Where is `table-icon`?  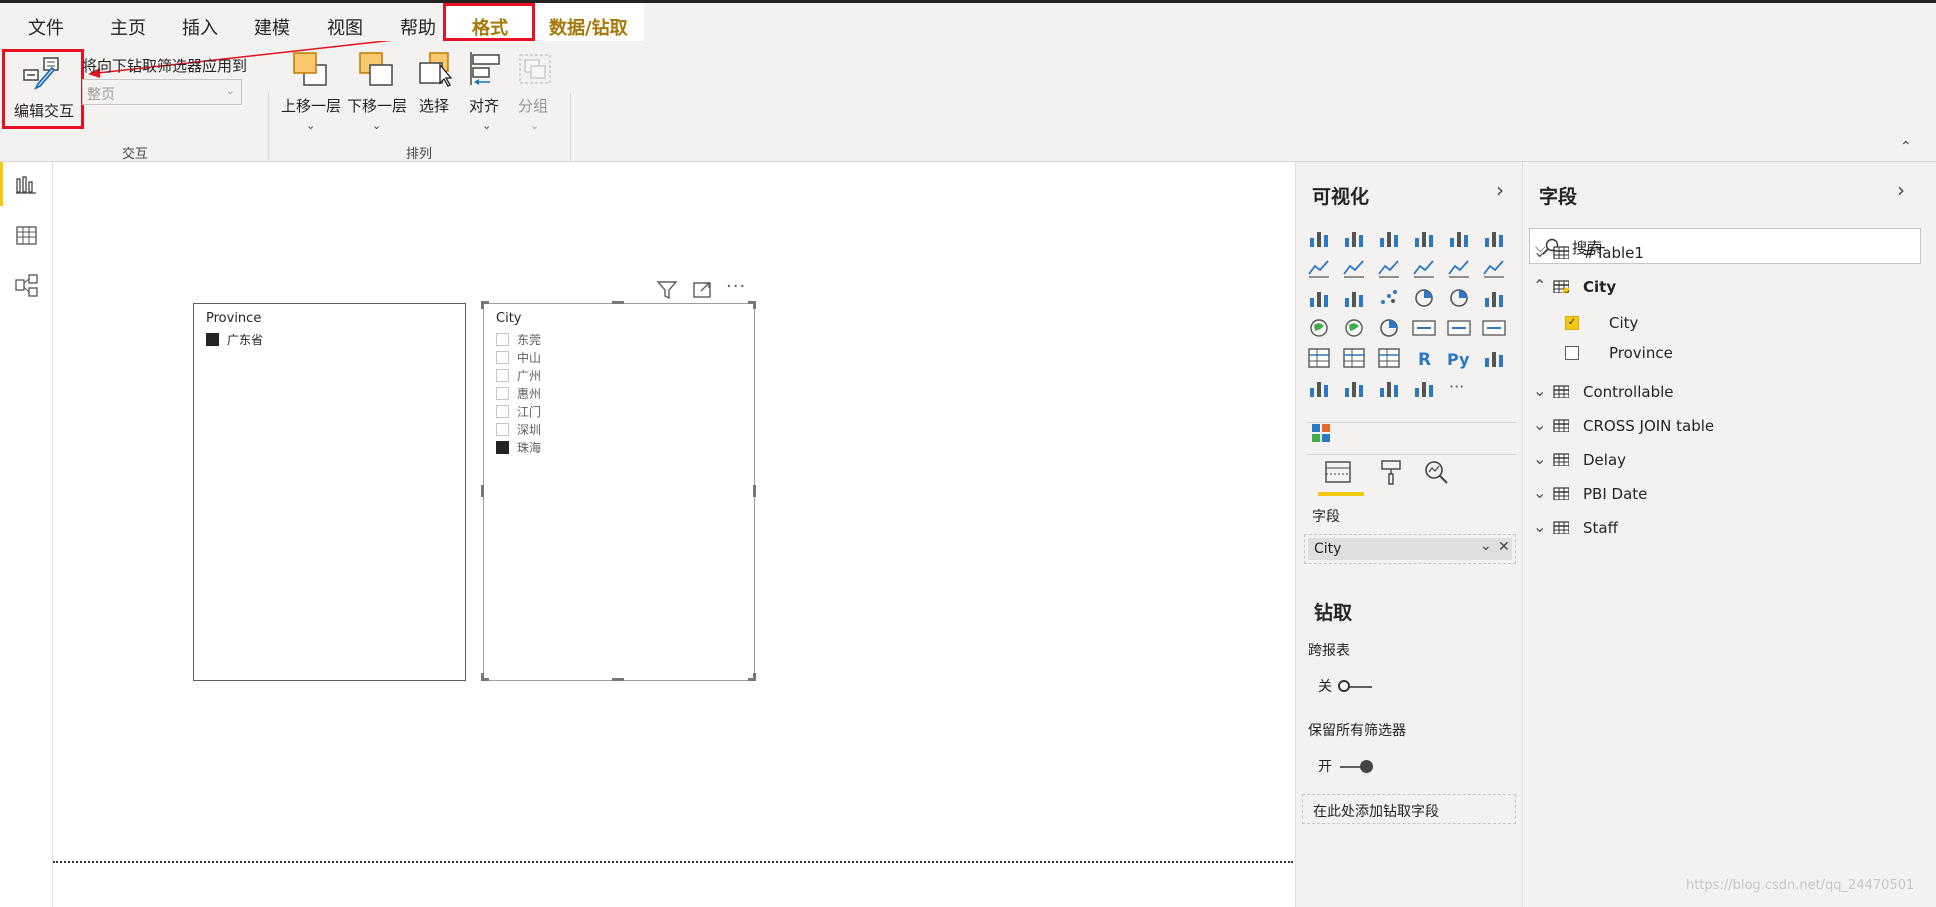
table-icon is located at coordinates (1354, 358).